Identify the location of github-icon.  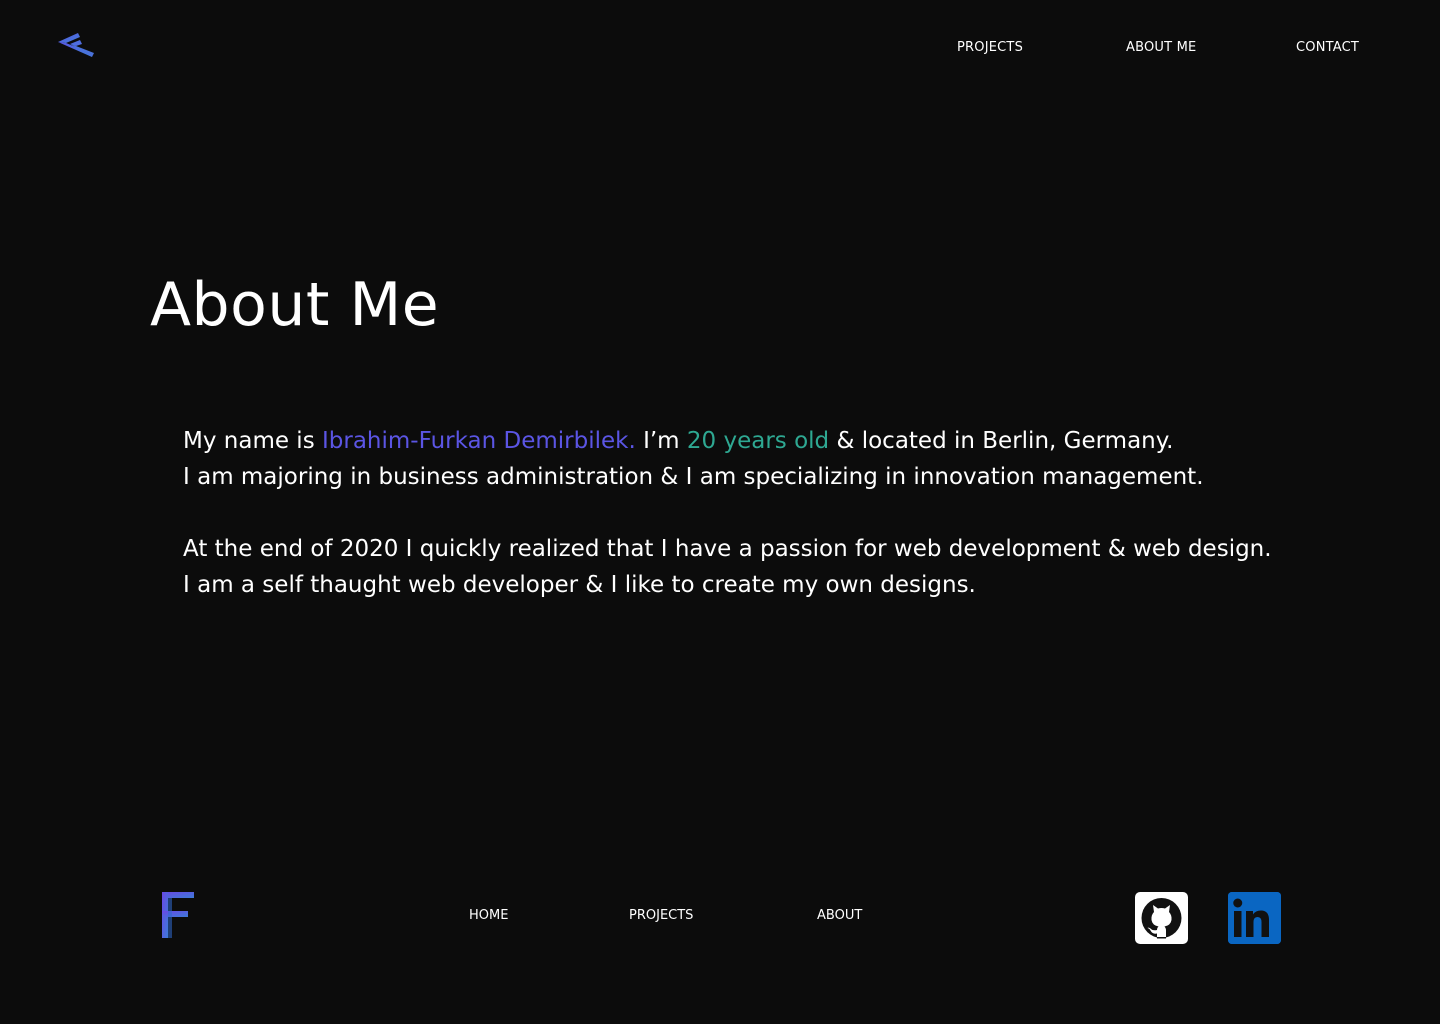
(1161, 918).